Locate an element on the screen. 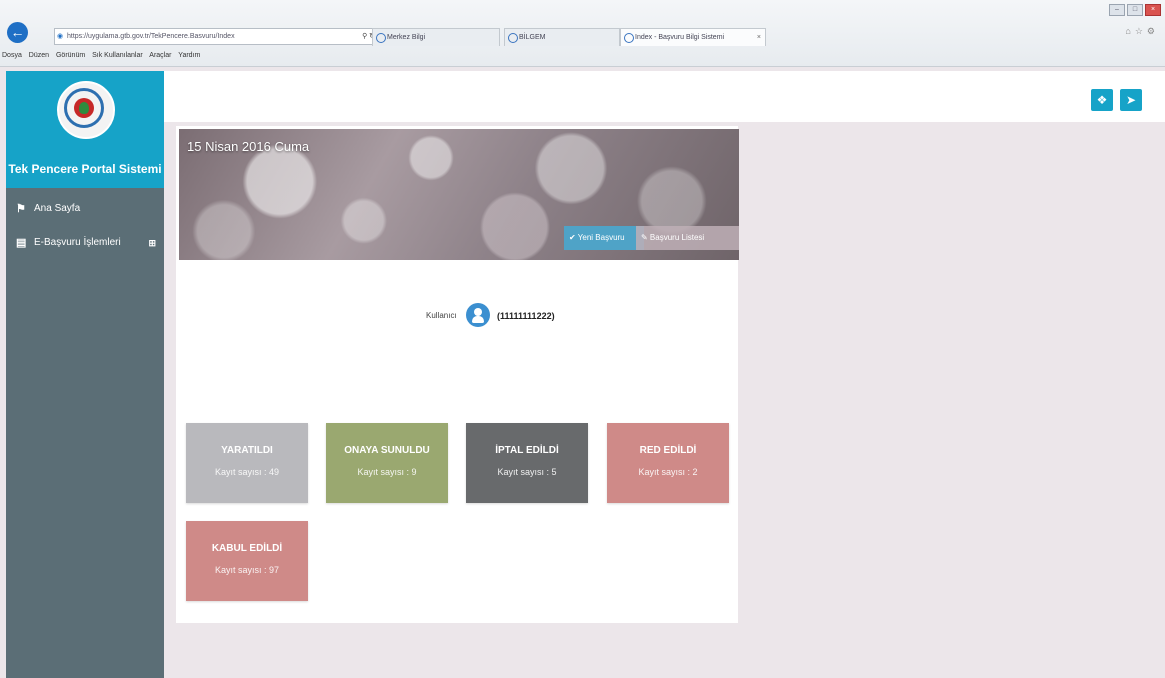  tab-merkez-bilgi: Merkez Bilgi is located at coordinates (436, 37).